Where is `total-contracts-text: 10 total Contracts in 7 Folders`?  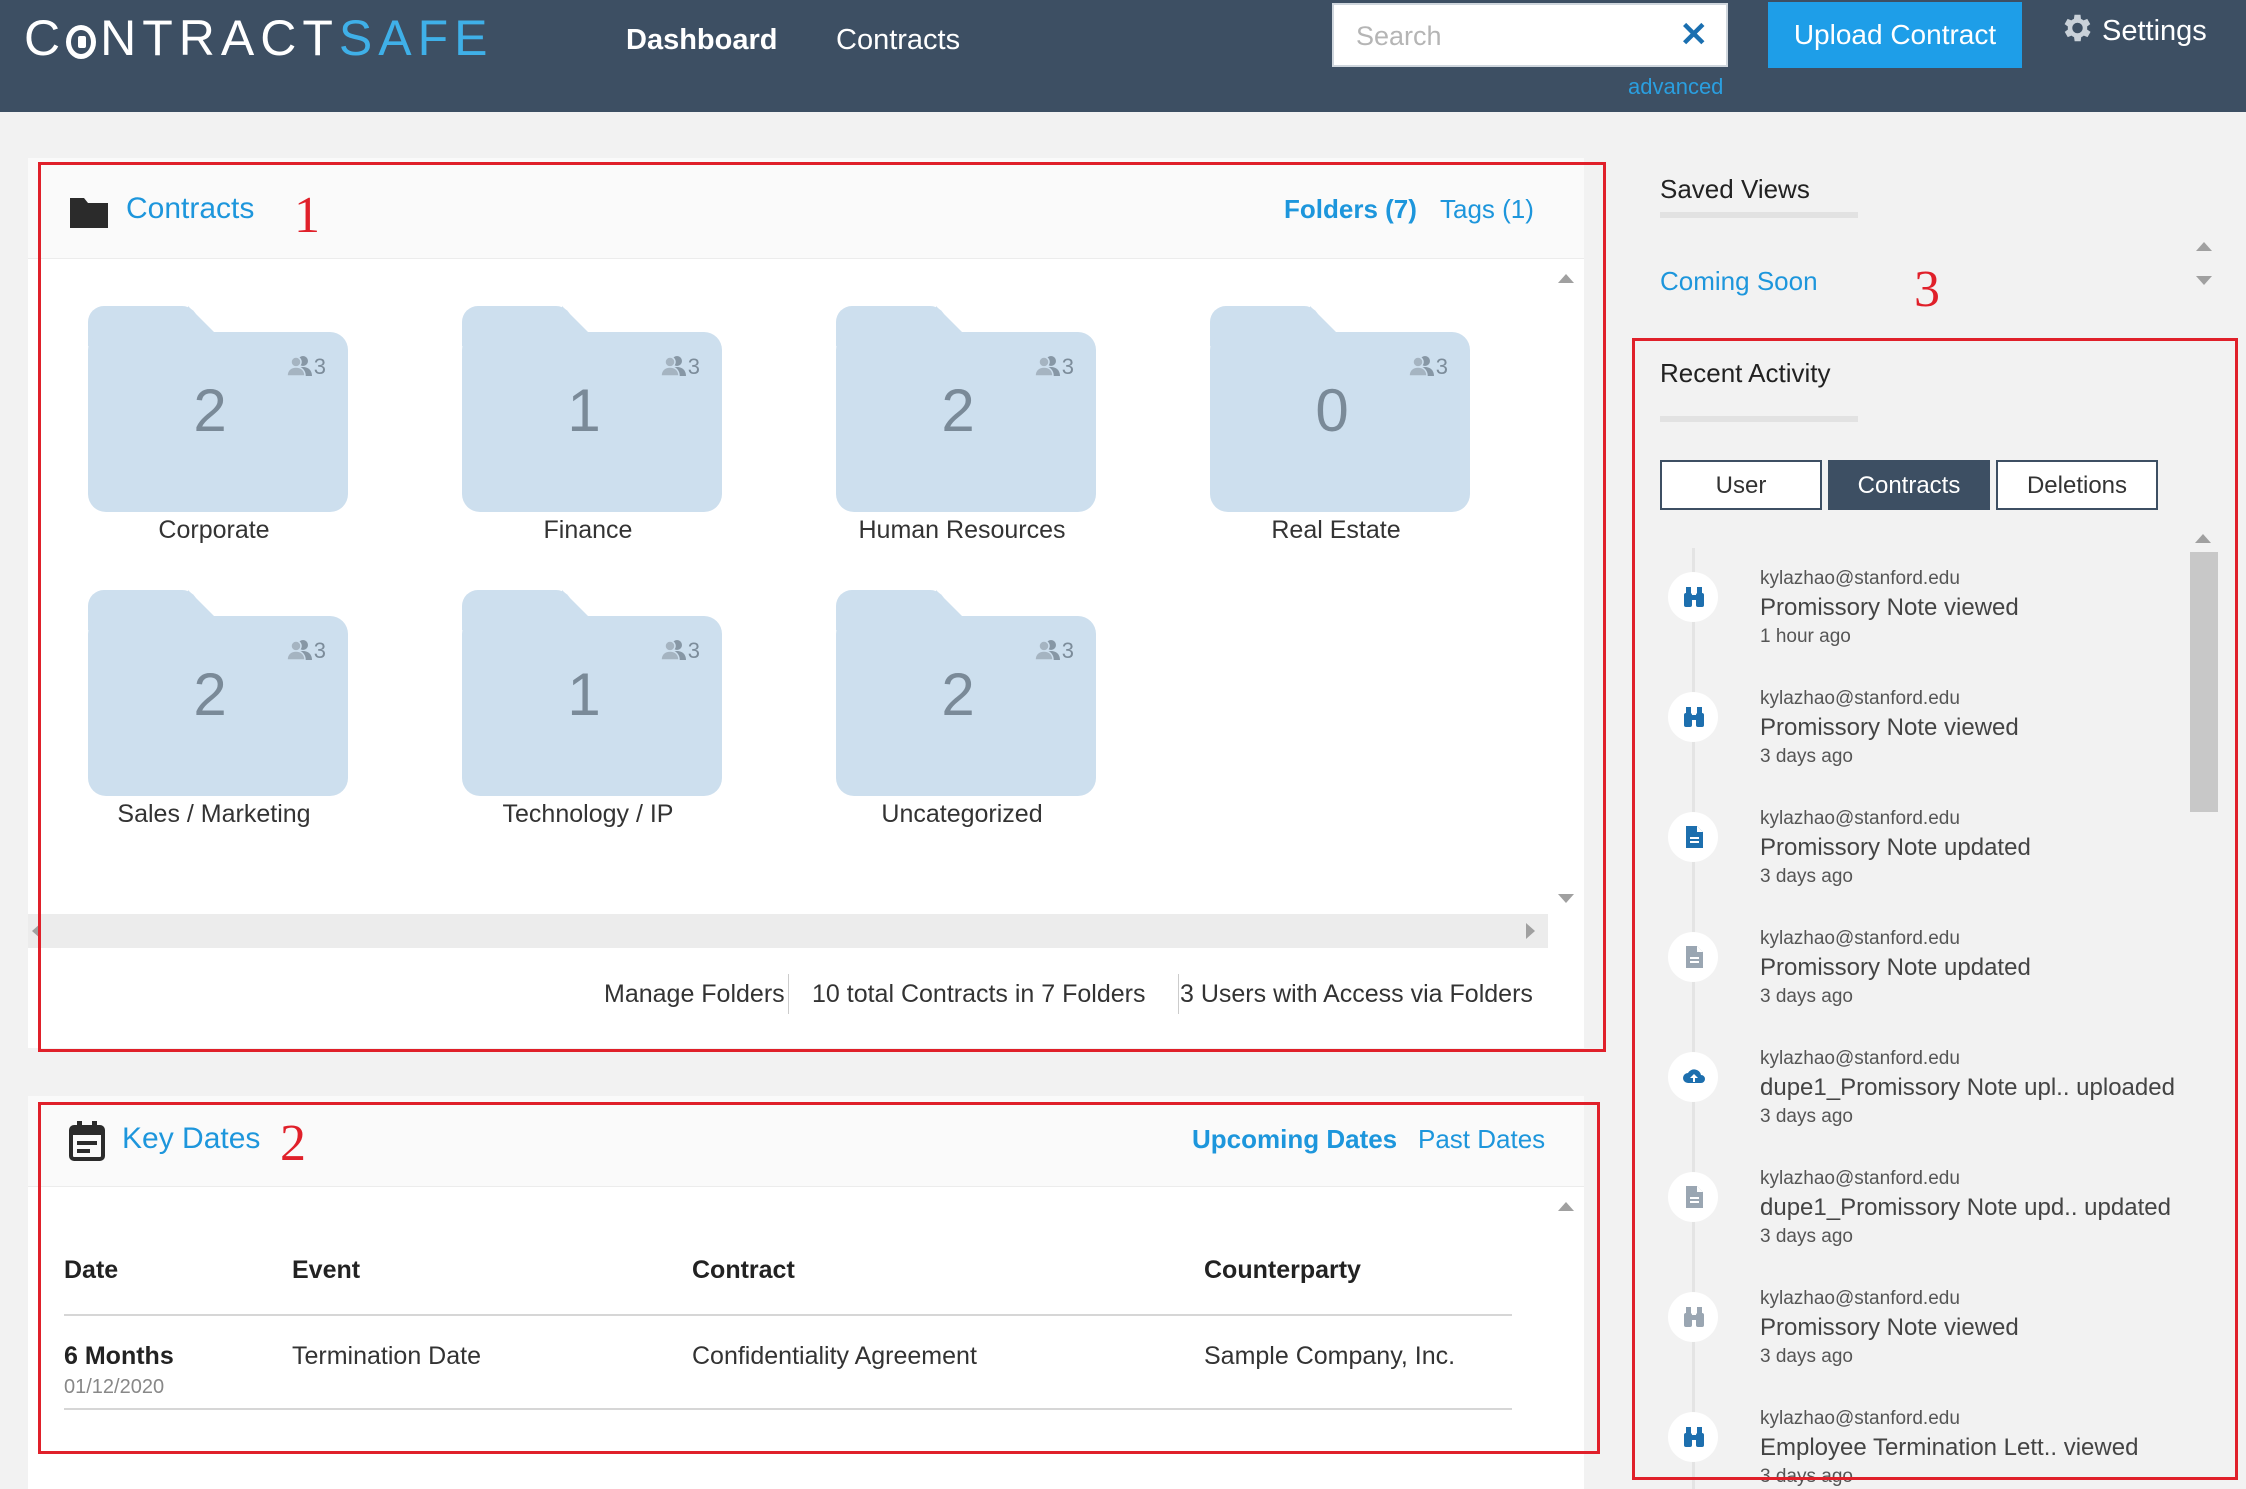 total-contracts-text: 10 total Contracts in 7 Folders is located at coordinates (979, 994).